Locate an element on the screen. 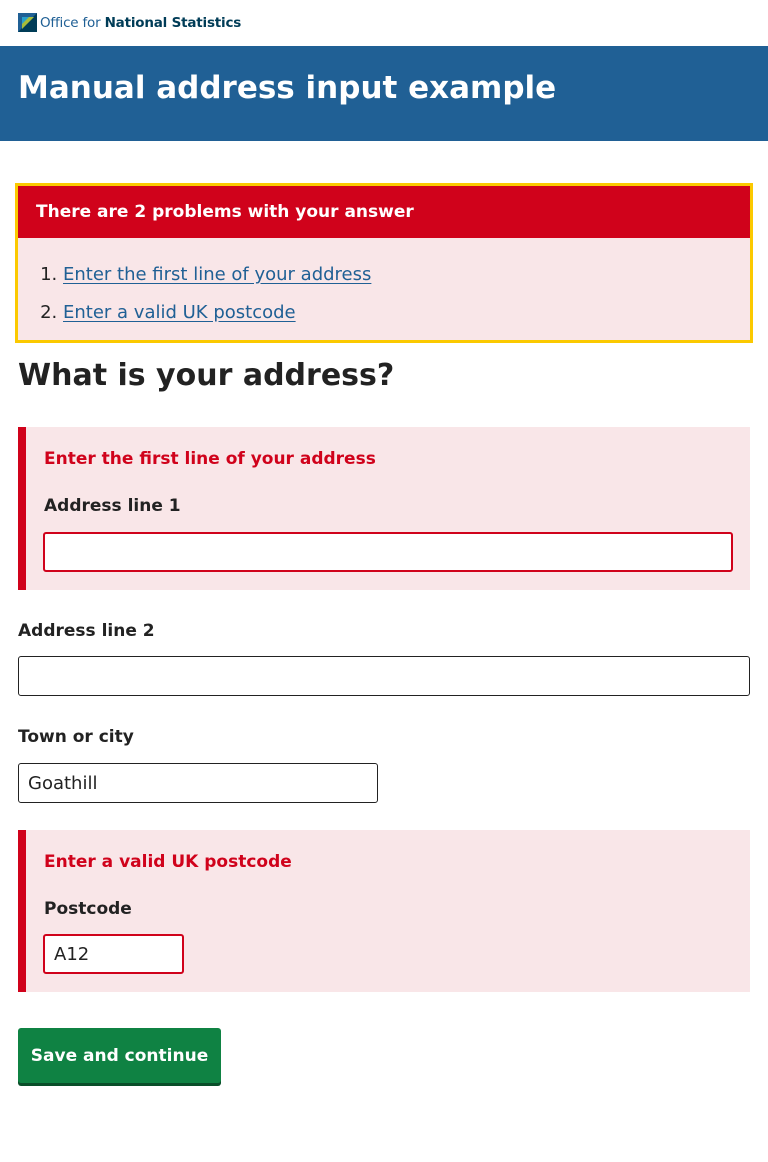 This screenshot has height=1162, width=768. question-heading: What is your address? is located at coordinates (206, 375).